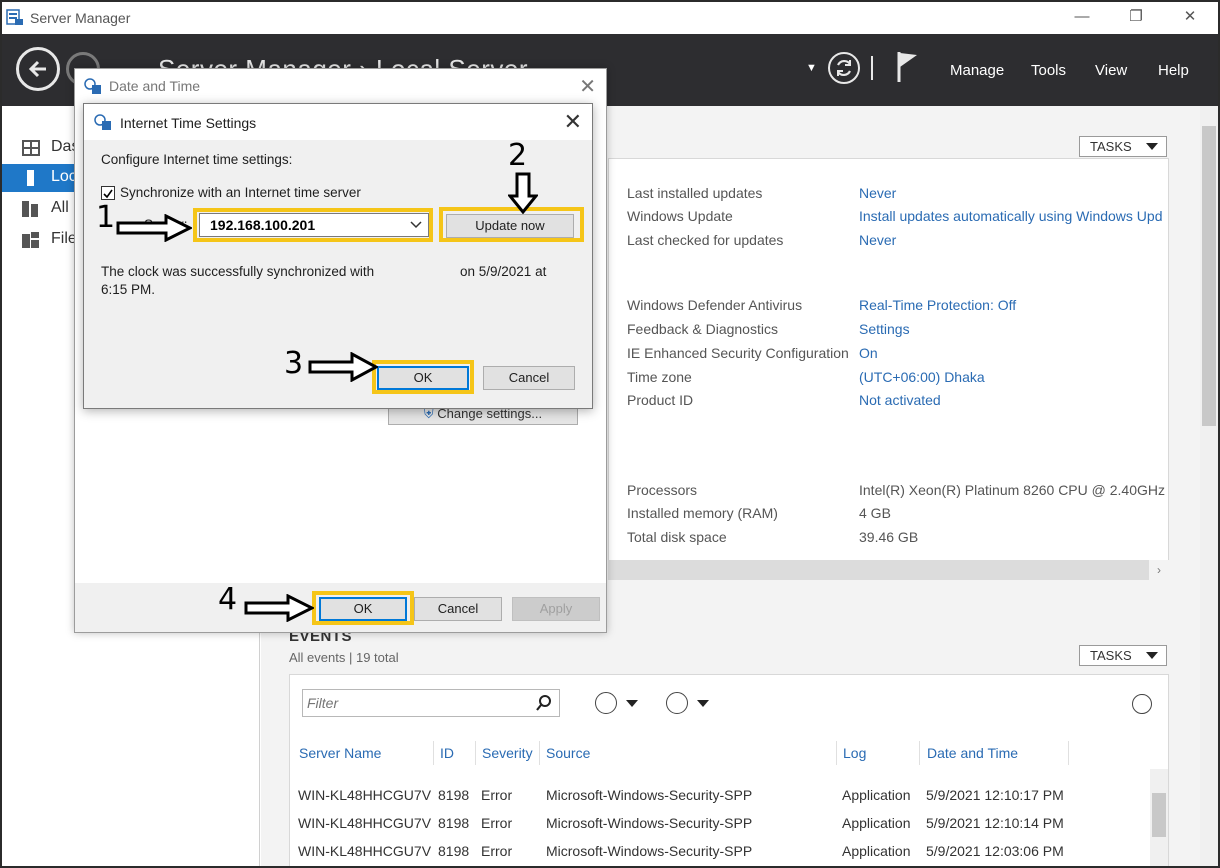 The image size is (1220, 868). I want to click on step-number-3: 3, so click(294, 363).